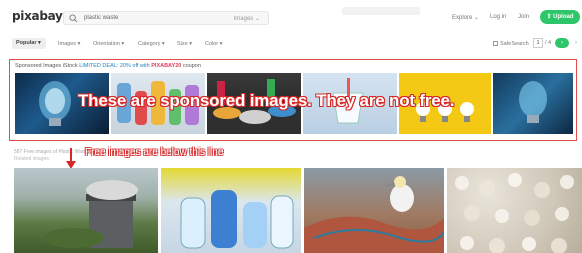  What do you see at coordinates (576, 43) in the screenshot?
I see `chevron-right-icon: ›` at bounding box center [576, 43].